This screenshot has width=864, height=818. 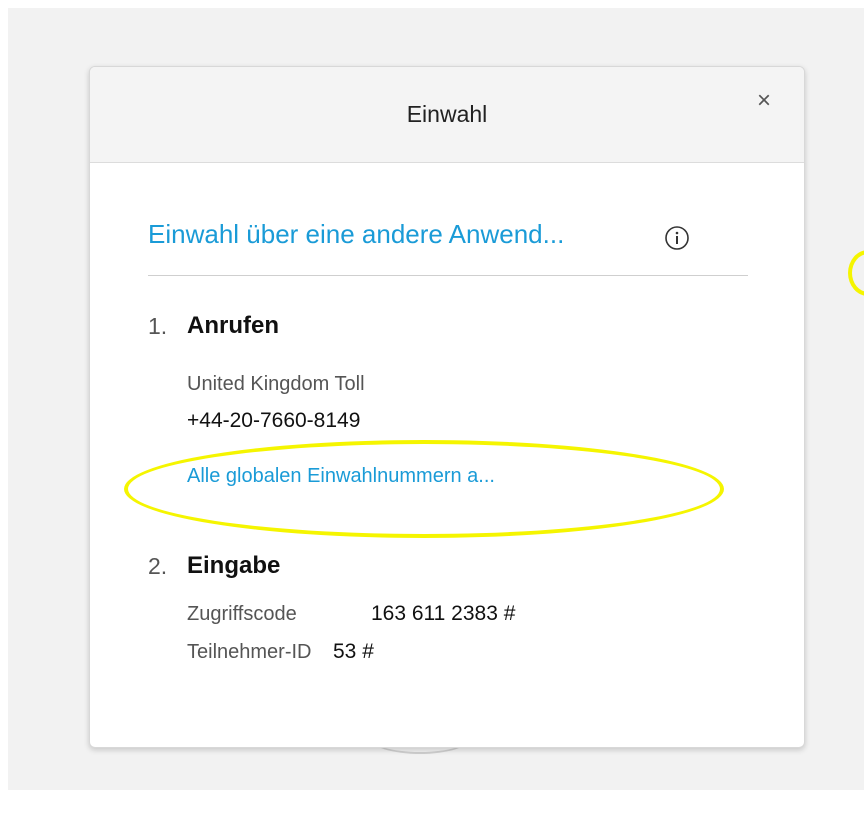 What do you see at coordinates (158, 326) in the screenshot?
I see `step-number-1: 1.` at bounding box center [158, 326].